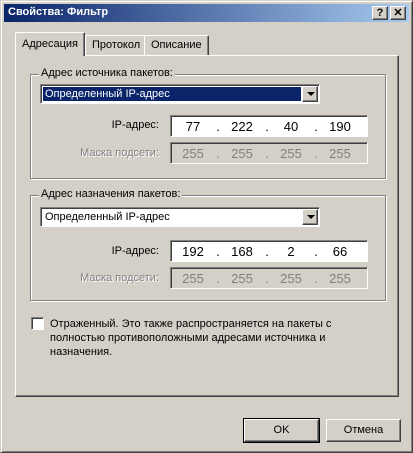 Image resolution: width=413 pixels, height=453 pixels. Describe the element at coordinates (111, 194) in the screenshot. I see `destination-group-legend: Адрес назначения пакетов:` at that location.